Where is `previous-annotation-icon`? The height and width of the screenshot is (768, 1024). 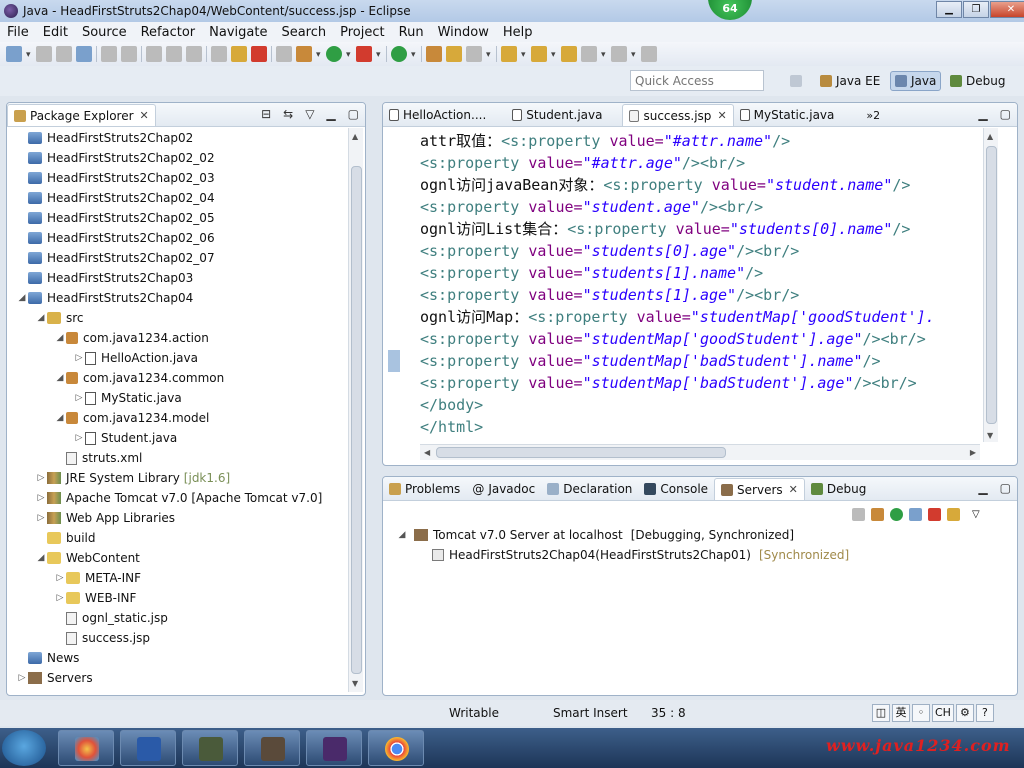 previous-annotation-icon is located at coordinates (539, 54).